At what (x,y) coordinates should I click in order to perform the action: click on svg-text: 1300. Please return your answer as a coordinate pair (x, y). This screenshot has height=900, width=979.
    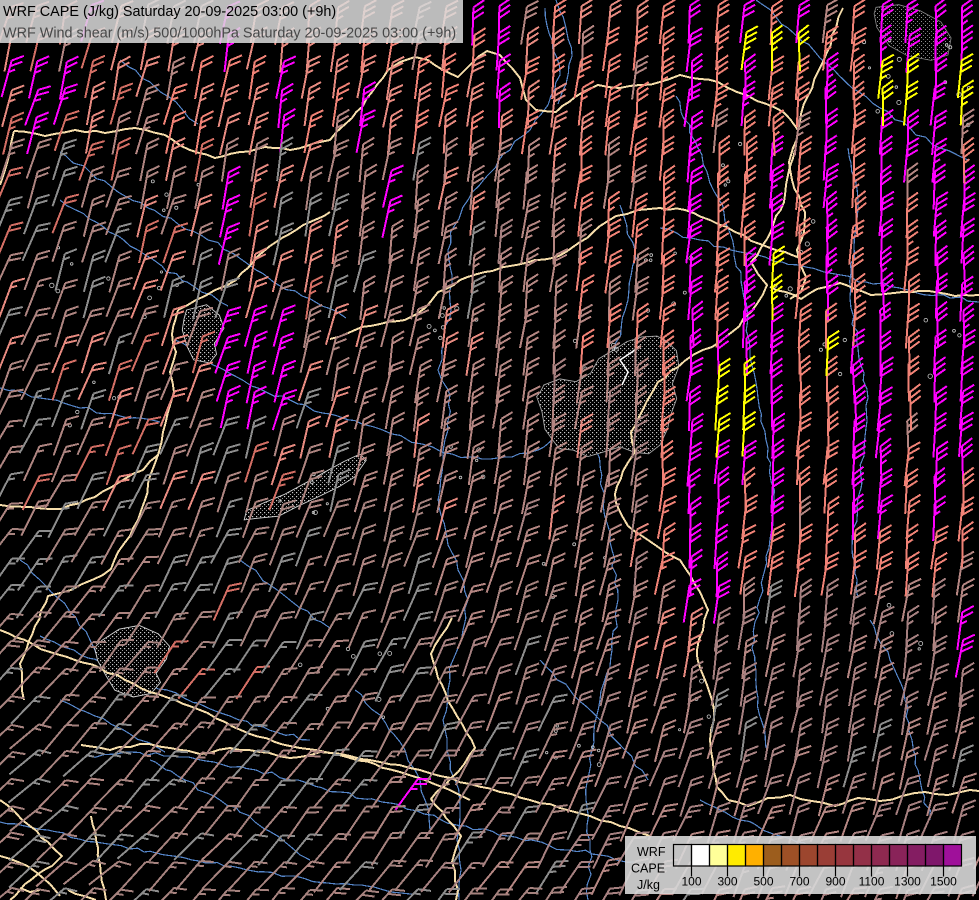
    Looking at the image, I should click on (907, 882).